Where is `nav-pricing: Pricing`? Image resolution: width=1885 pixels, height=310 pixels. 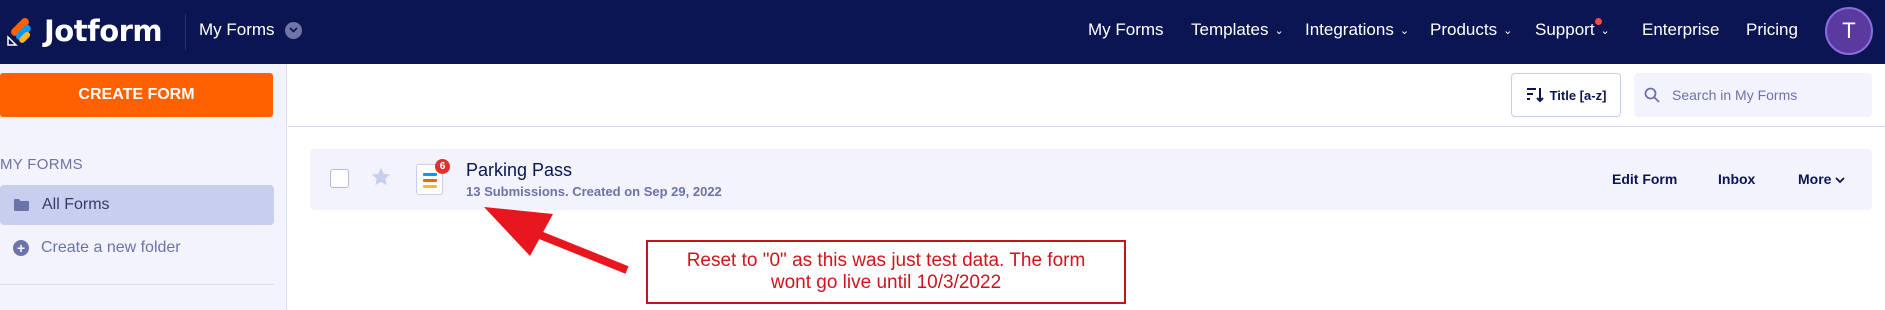
nav-pricing: Pricing is located at coordinates (1772, 30).